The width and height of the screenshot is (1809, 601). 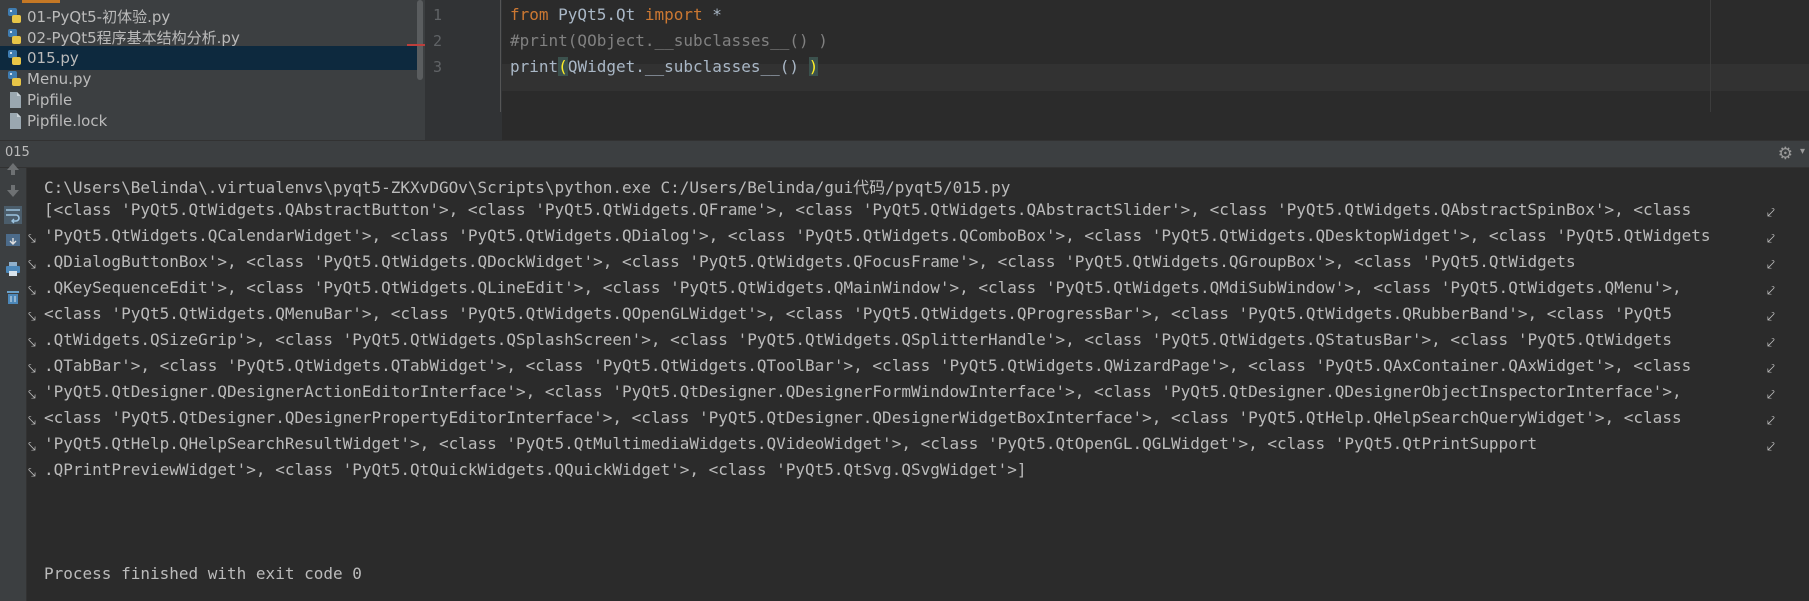 What do you see at coordinates (13, 191) in the screenshot?
I see `arrow-down-icon` at bounding box center [13, 191].